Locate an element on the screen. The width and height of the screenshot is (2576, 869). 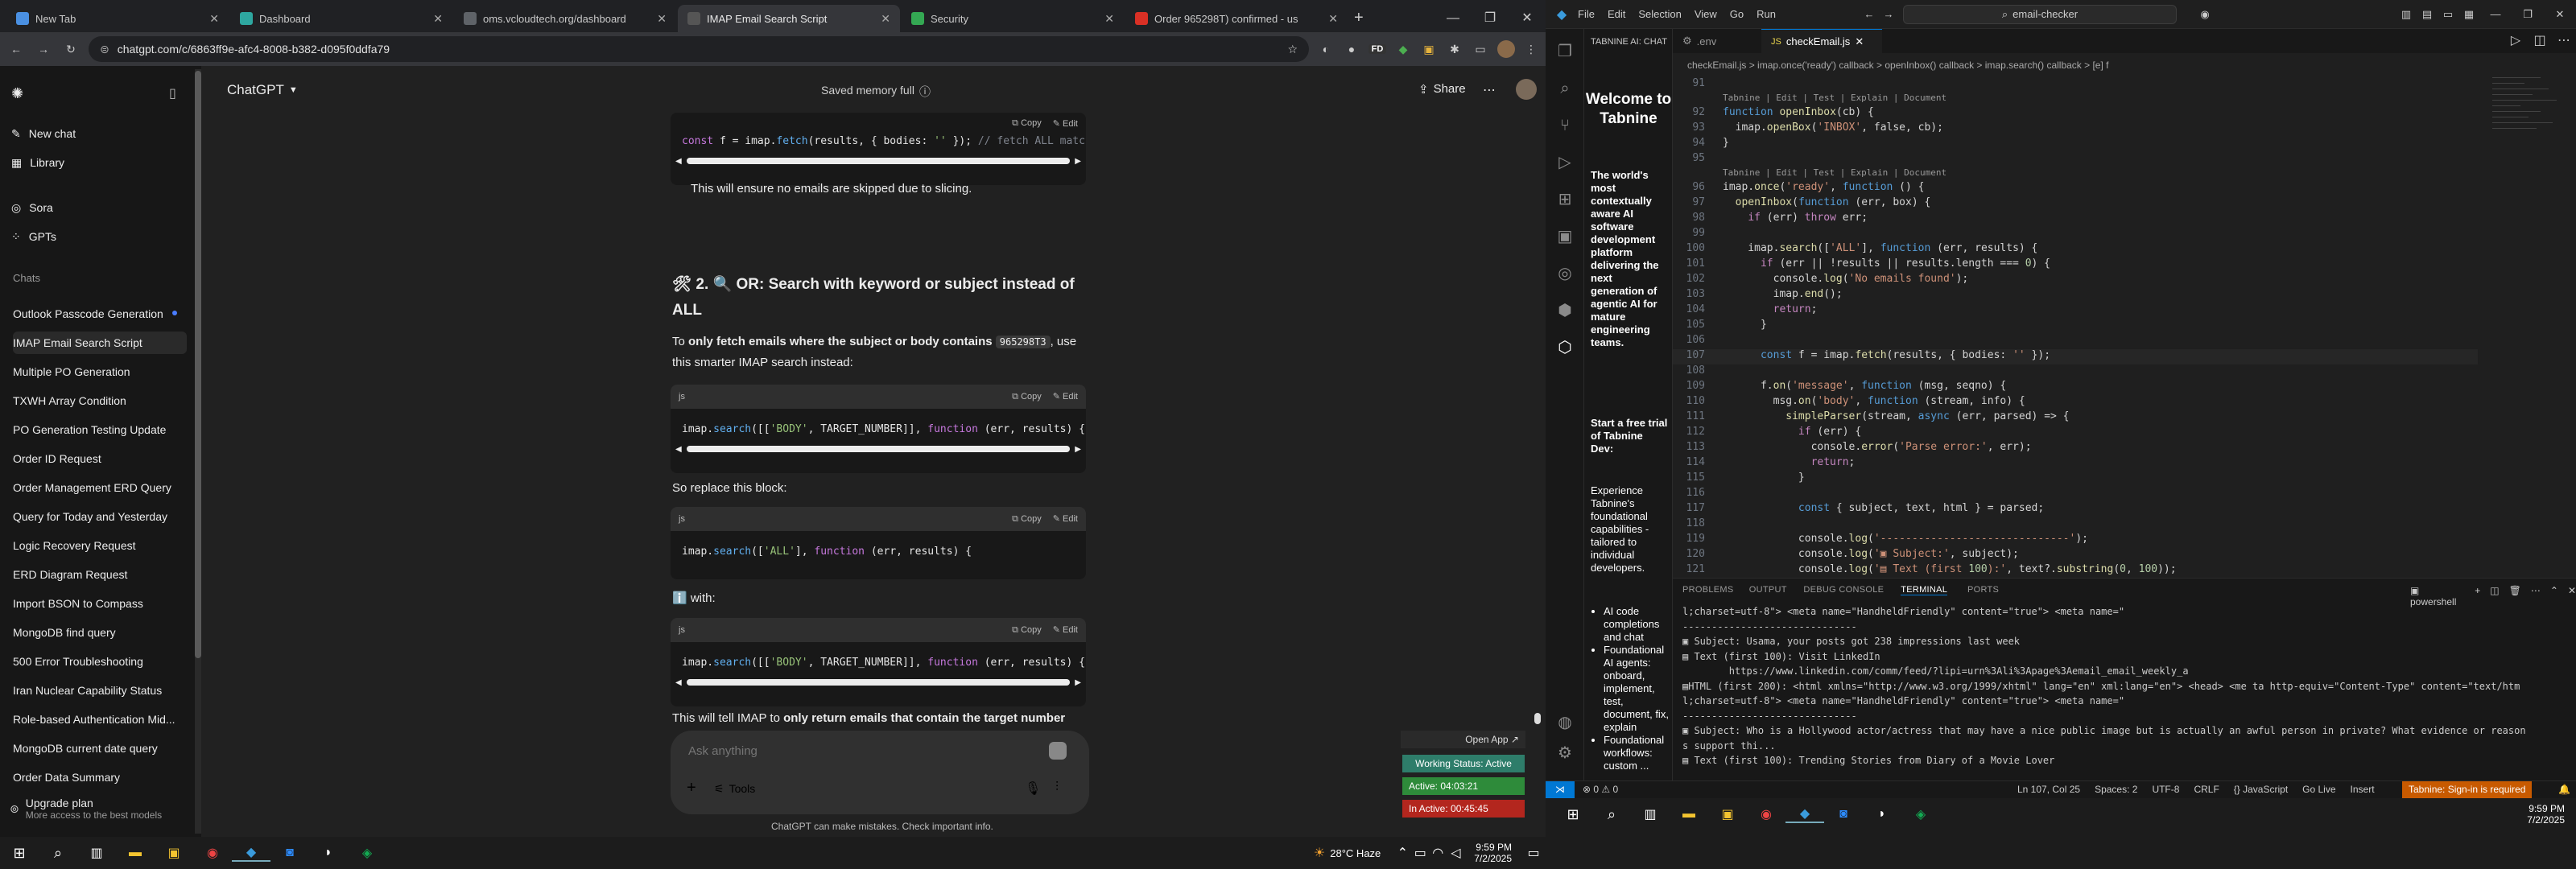
panel-tab-problems: PROBLEMS is located at coordinates (1708, 590).